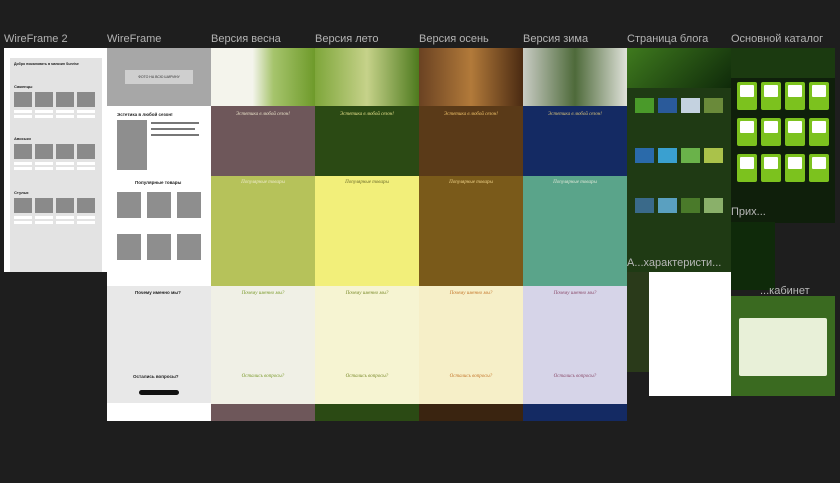  I want to click on winter-aesthetics: Эстетика в любой сезон!, so click(575, 114).